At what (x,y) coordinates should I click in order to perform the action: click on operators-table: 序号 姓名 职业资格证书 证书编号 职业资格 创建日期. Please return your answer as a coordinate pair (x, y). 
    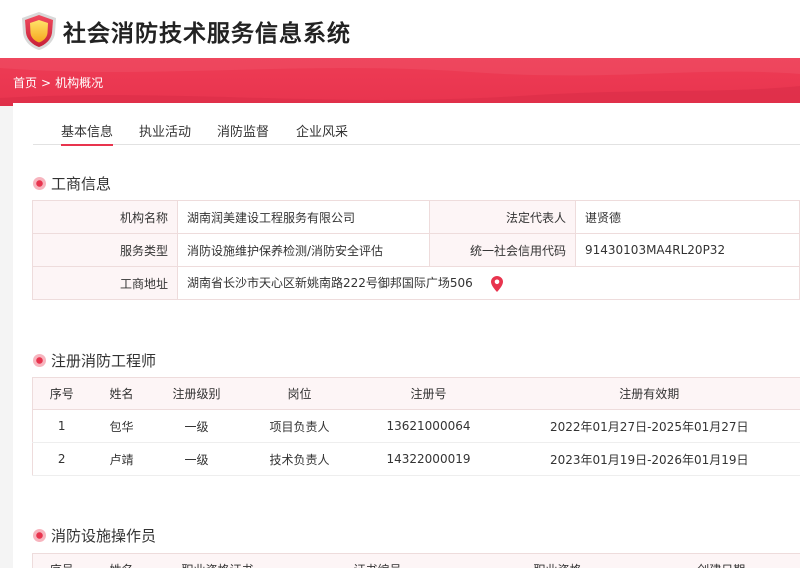
    Looking at the image, I should click on (416, 560).